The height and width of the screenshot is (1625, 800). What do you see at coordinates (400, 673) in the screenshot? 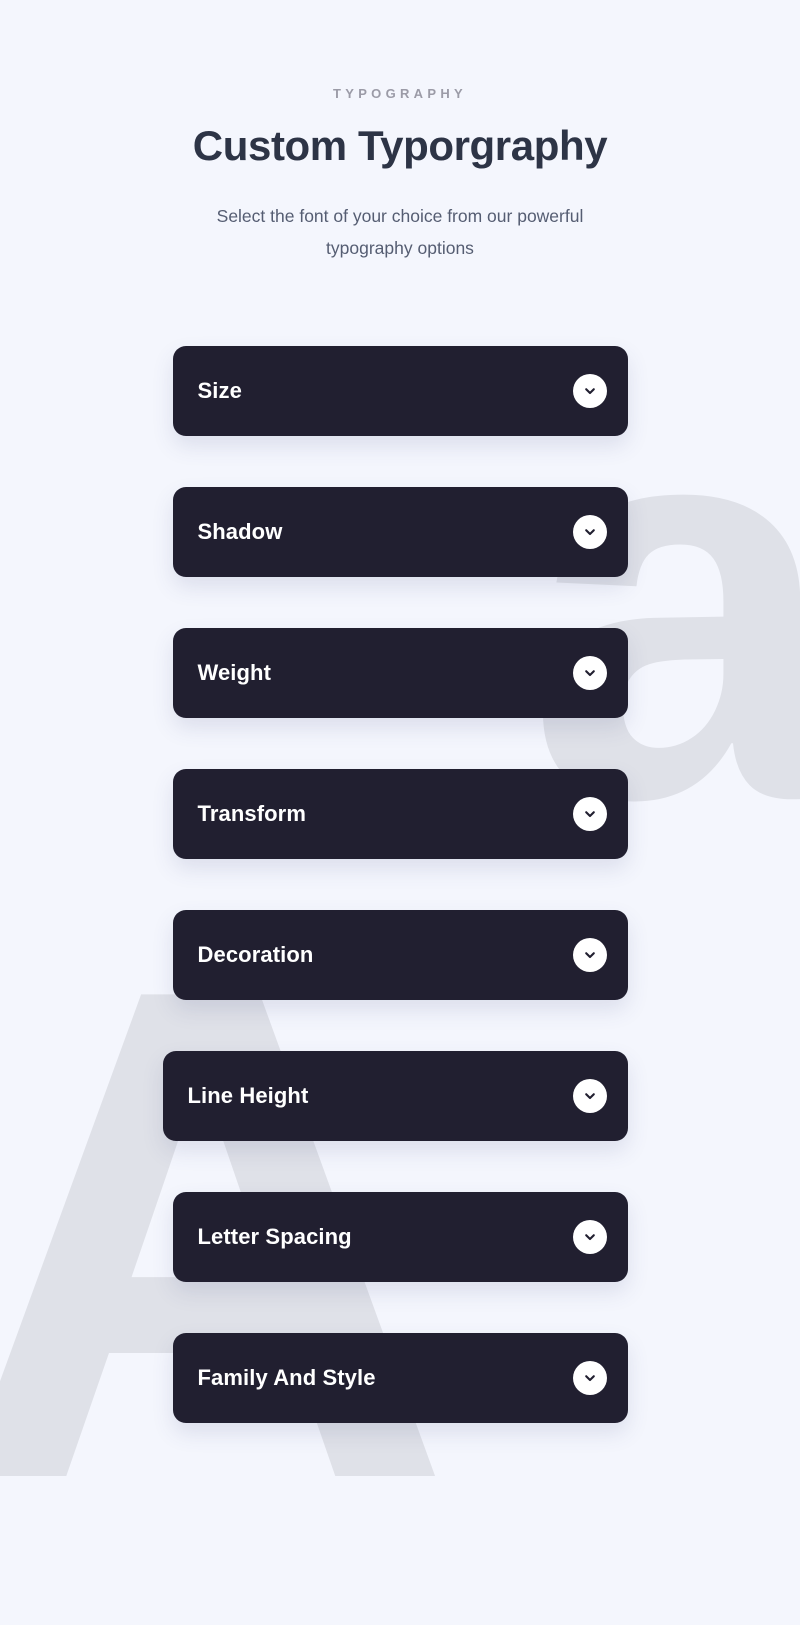
I see `accordion-item-weight: Weight` at bounding box center [400, 673].